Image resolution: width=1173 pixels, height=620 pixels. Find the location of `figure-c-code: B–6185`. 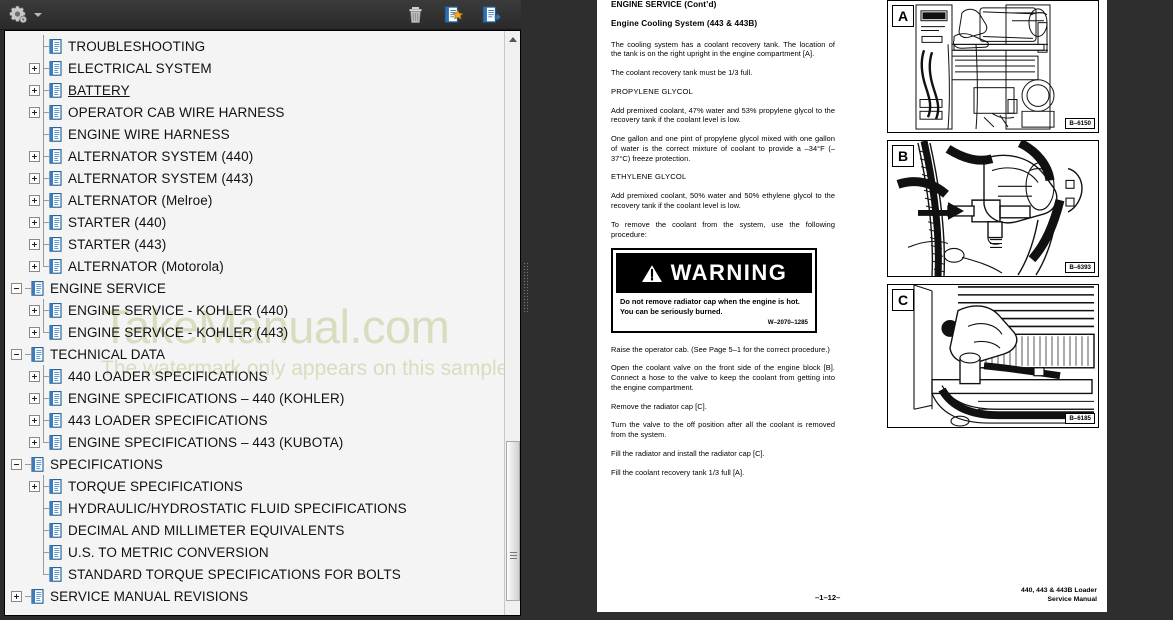

figure-c-code: B–6185 is located at coordinates (1080, 418).